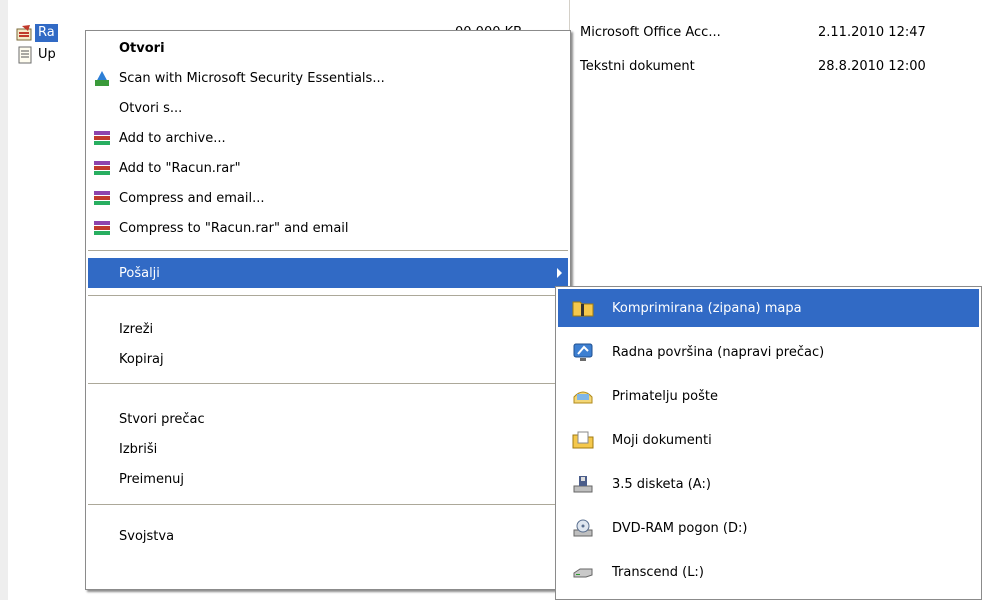  I want to click on file-row-up: Up, so click(37, 55).